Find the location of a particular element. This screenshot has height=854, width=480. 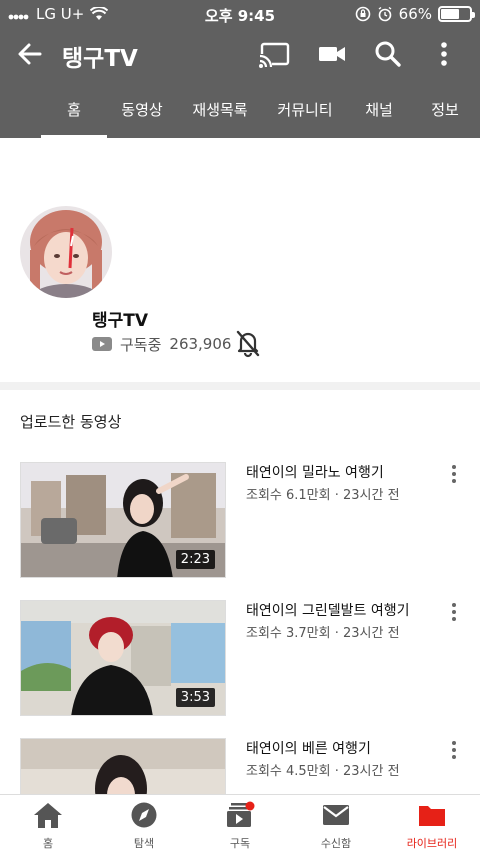

avatar-image is located at coordinates (66, 252).